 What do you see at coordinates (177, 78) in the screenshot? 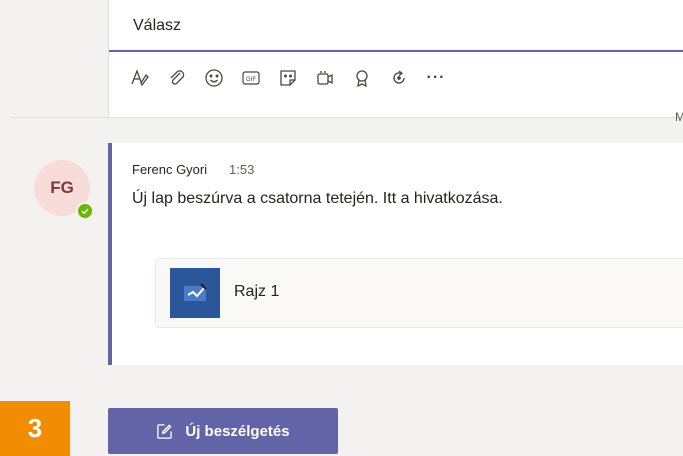
I see `attach-icon` at bounding box center [177, 78].